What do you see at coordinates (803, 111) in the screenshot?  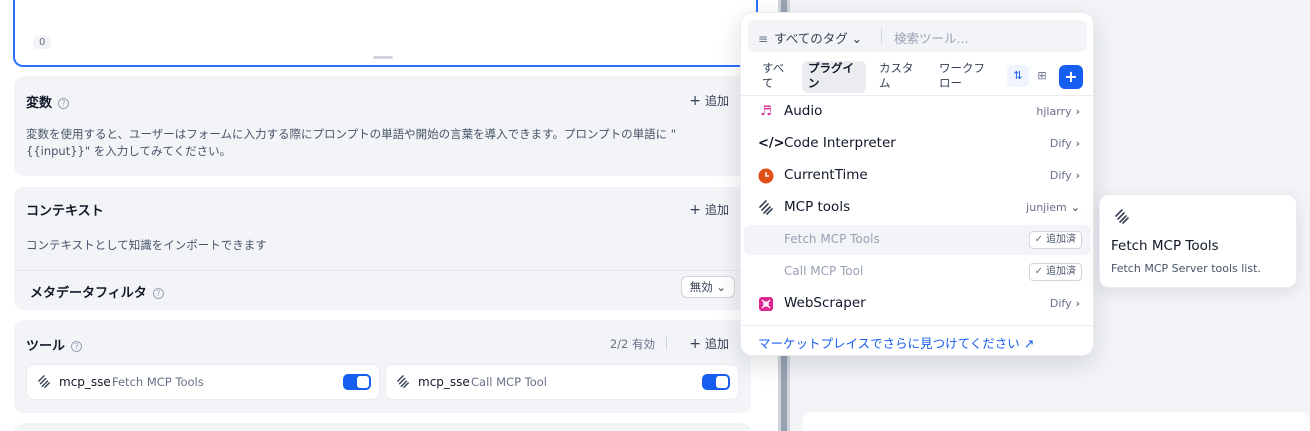 I see `tool-item-name: Audio` at bounding box center [803, 111].